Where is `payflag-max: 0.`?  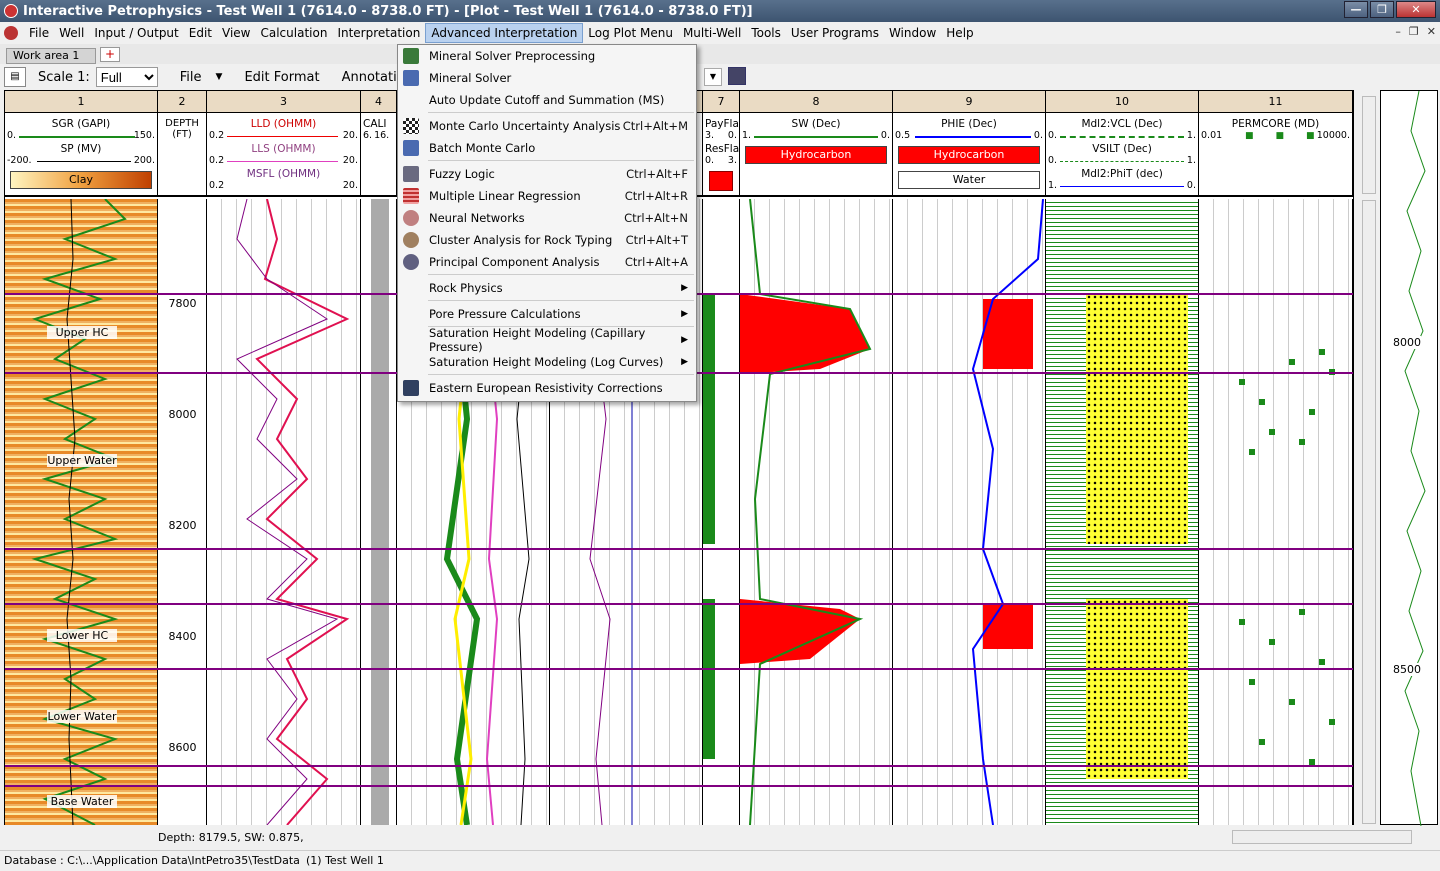
payflag-max: 0. is located at coordinates (732, 135).